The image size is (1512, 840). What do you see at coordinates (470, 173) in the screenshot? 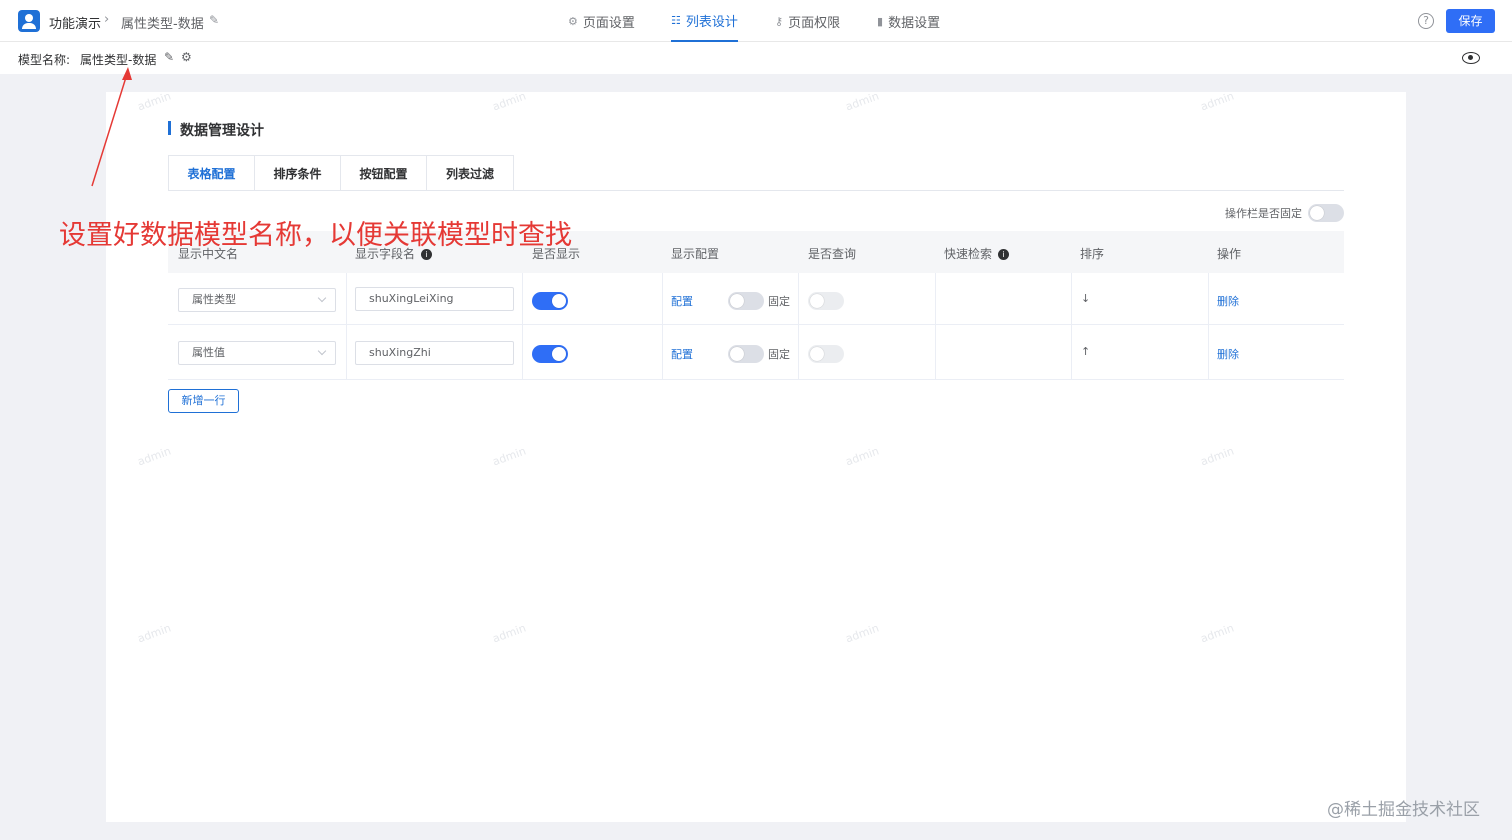
I see `subtab-list-filter: 列表过滤` at bounding box center [470, 173].